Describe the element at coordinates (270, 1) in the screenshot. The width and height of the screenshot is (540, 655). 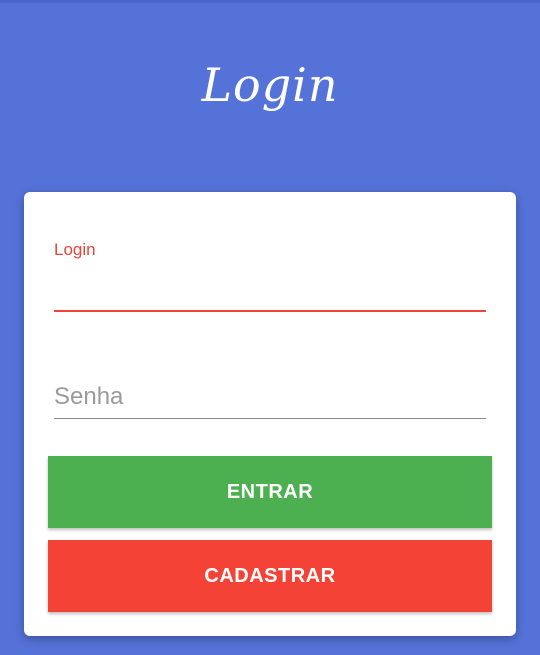
I see `top-edge` at that location.